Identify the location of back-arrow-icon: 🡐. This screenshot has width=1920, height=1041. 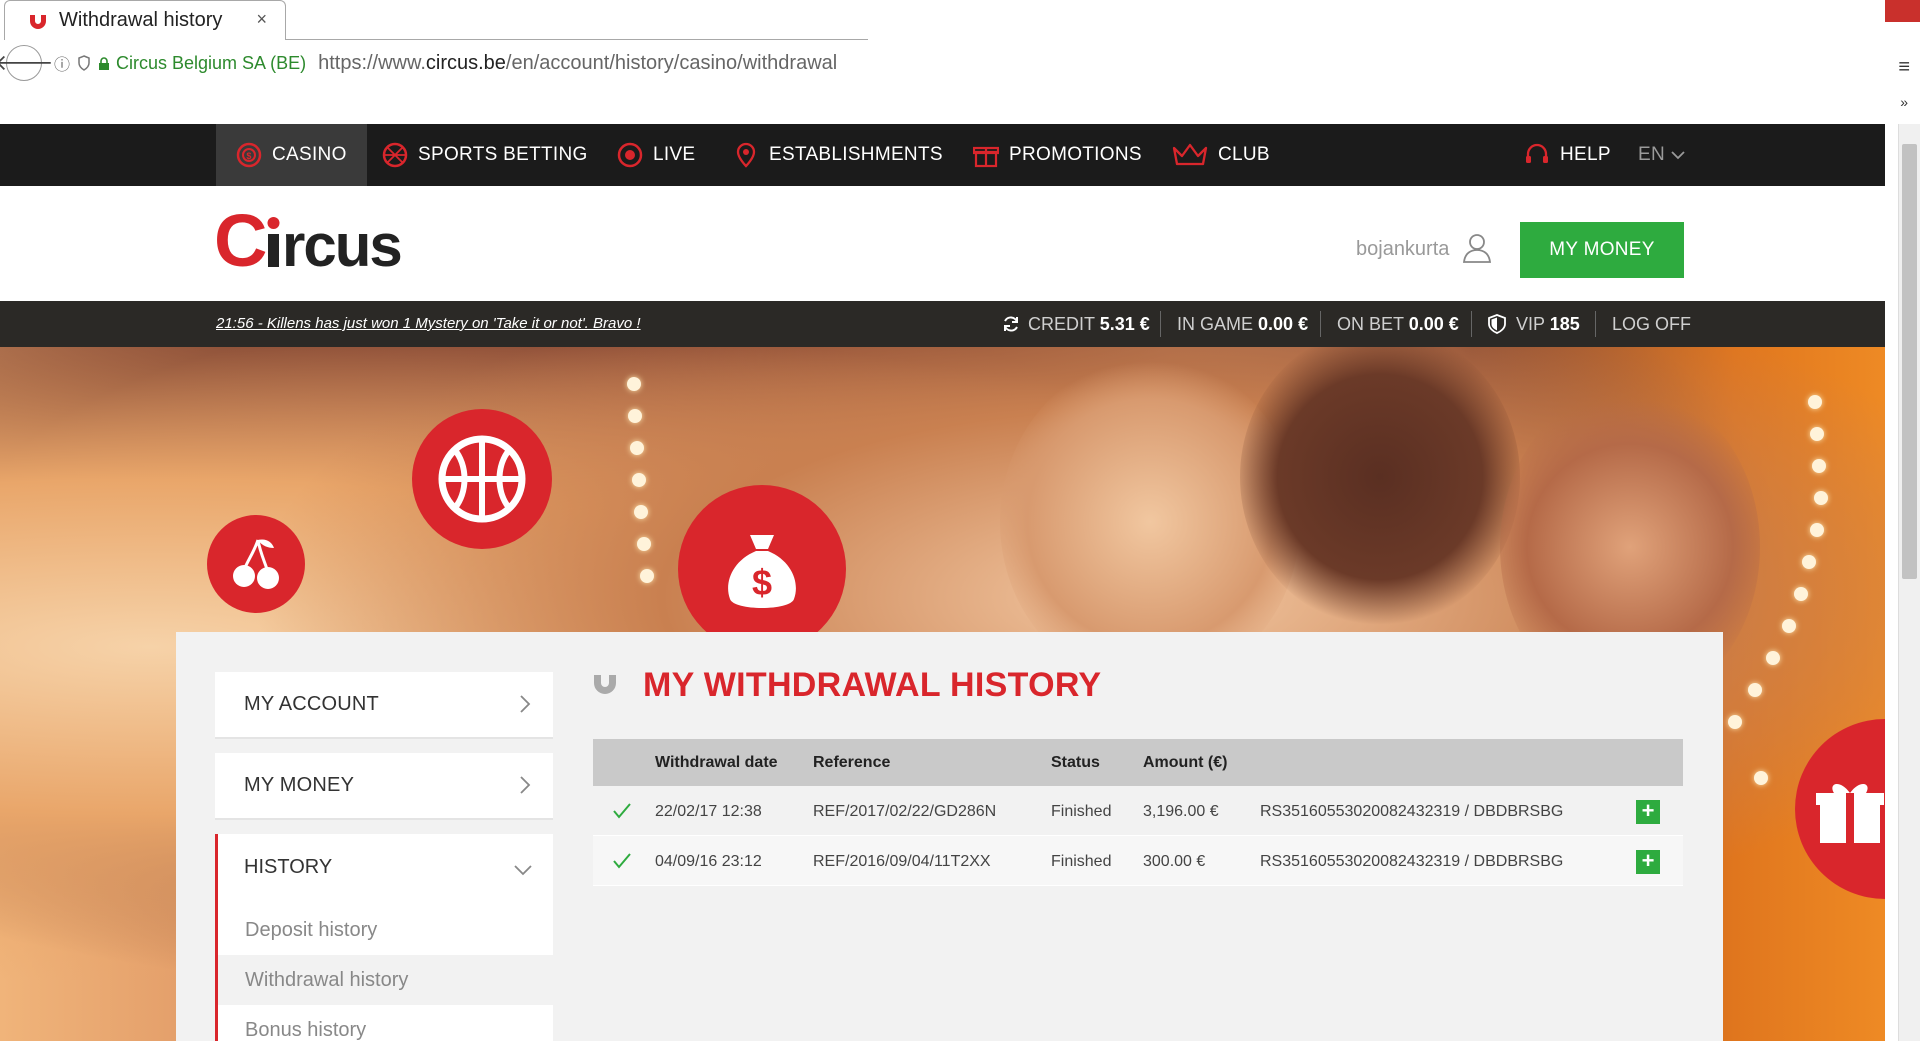
(27, 62).